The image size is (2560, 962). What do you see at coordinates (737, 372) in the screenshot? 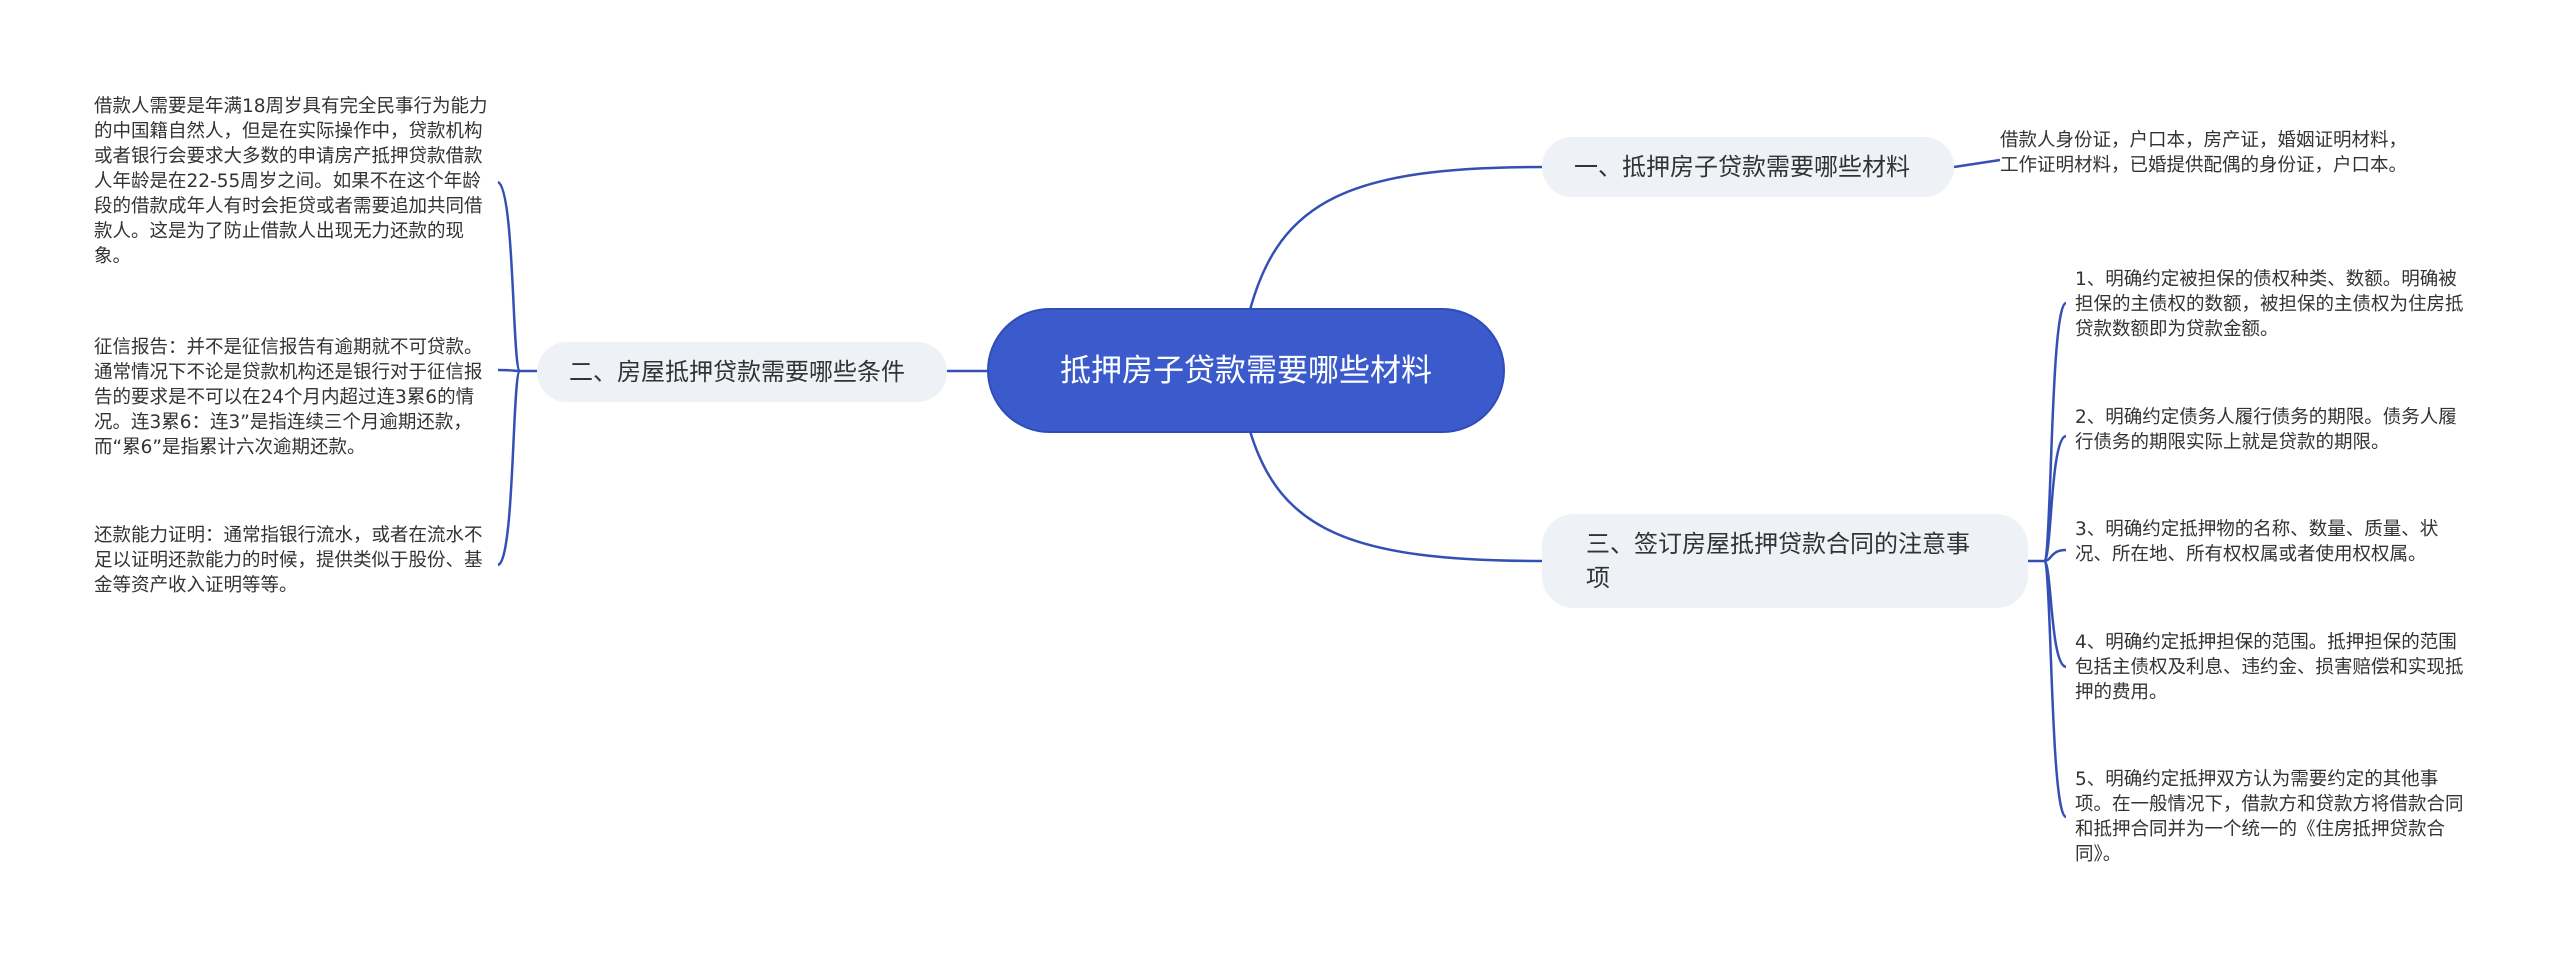
I see `branch-label: 二、房屋抵押贷款需要哪些条件` at bounding box center [737, 372].